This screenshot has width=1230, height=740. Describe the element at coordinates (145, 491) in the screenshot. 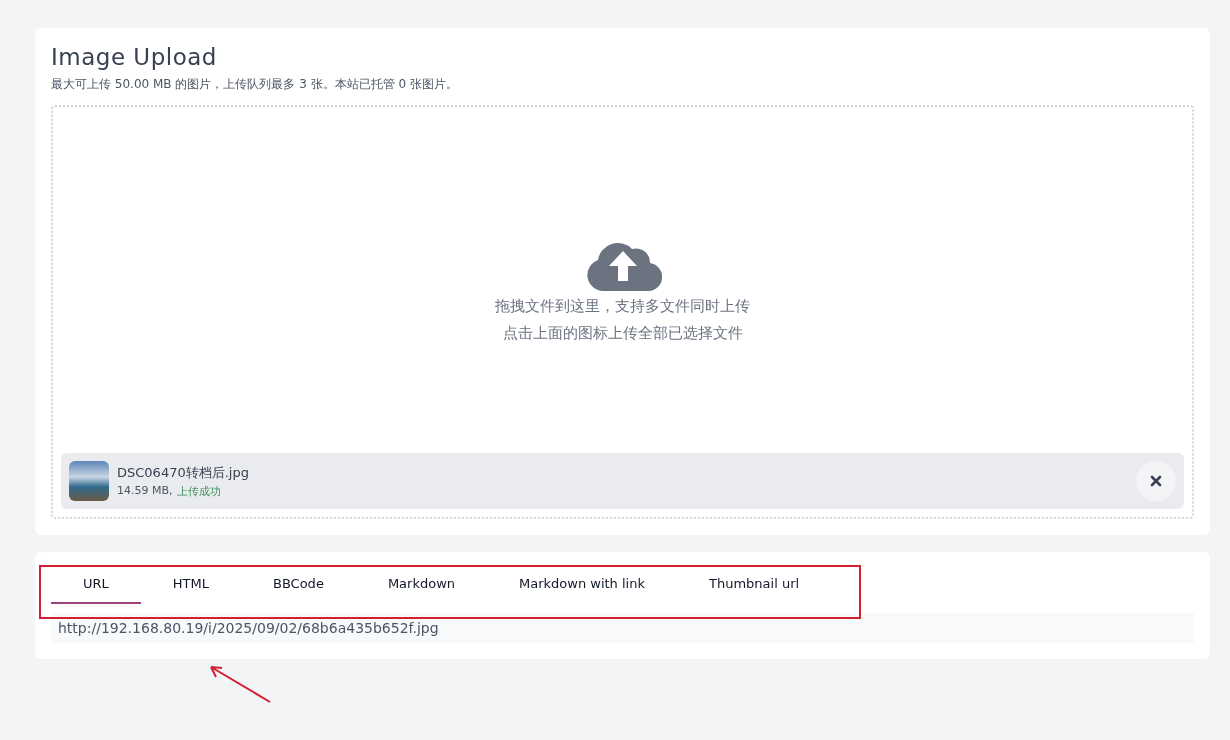

I see `file-size: 14.59 MB,` at that location.